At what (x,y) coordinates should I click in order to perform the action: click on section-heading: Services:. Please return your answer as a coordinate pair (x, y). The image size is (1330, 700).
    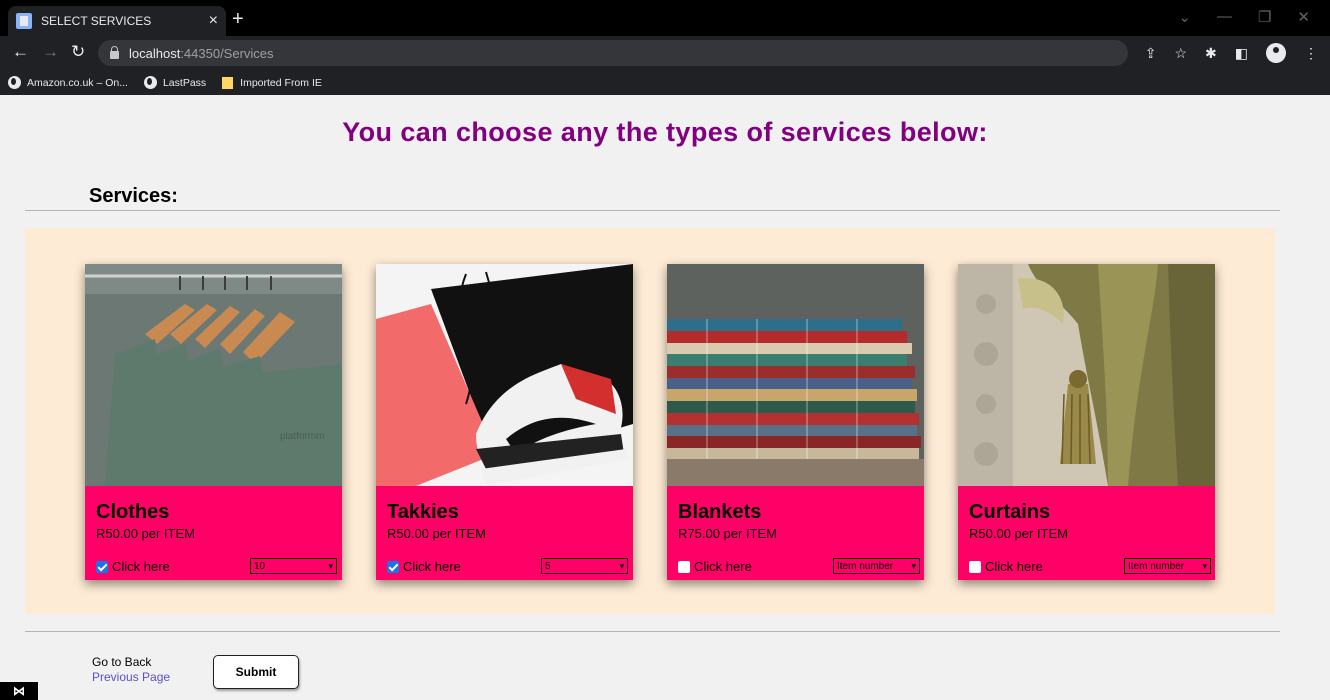
    Looking at the image, I should click on (133, 196).